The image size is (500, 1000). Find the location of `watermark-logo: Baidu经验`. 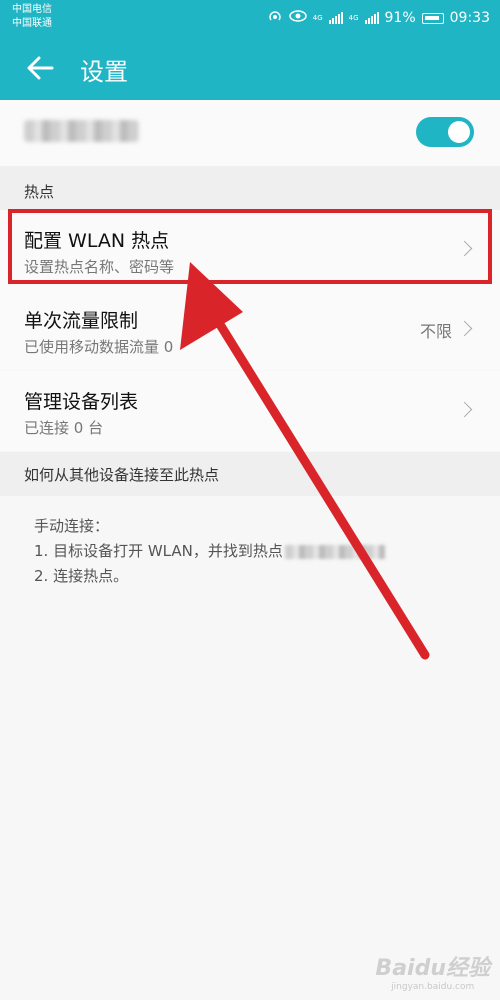

watermark-logo: Baidu经验 is located at coordinates (432, 968).